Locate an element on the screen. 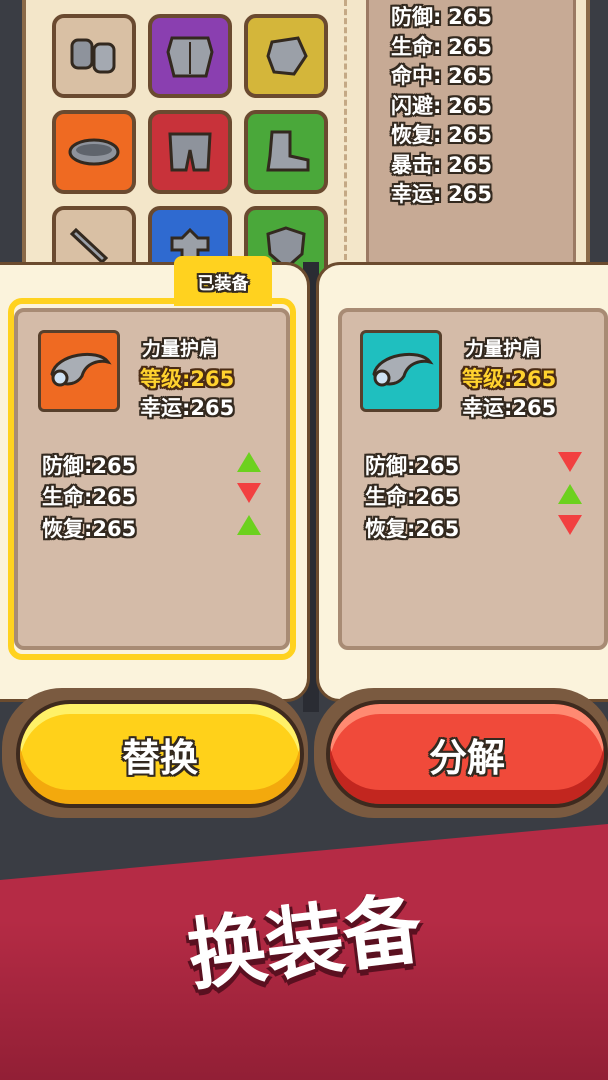 The width and height of the screenshot is (608, 1080). glove-icon is located at coordinates (287, 56).